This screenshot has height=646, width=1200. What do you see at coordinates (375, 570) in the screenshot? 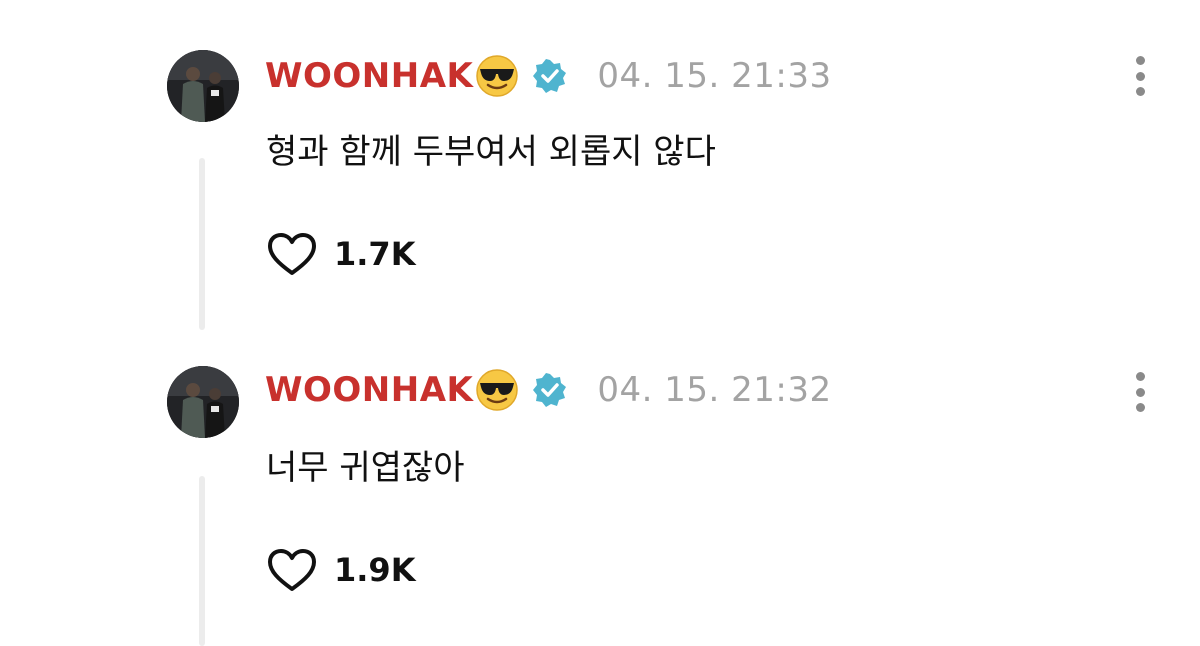
I see `like-count: 1.9K` at bounding box center [375, 570].